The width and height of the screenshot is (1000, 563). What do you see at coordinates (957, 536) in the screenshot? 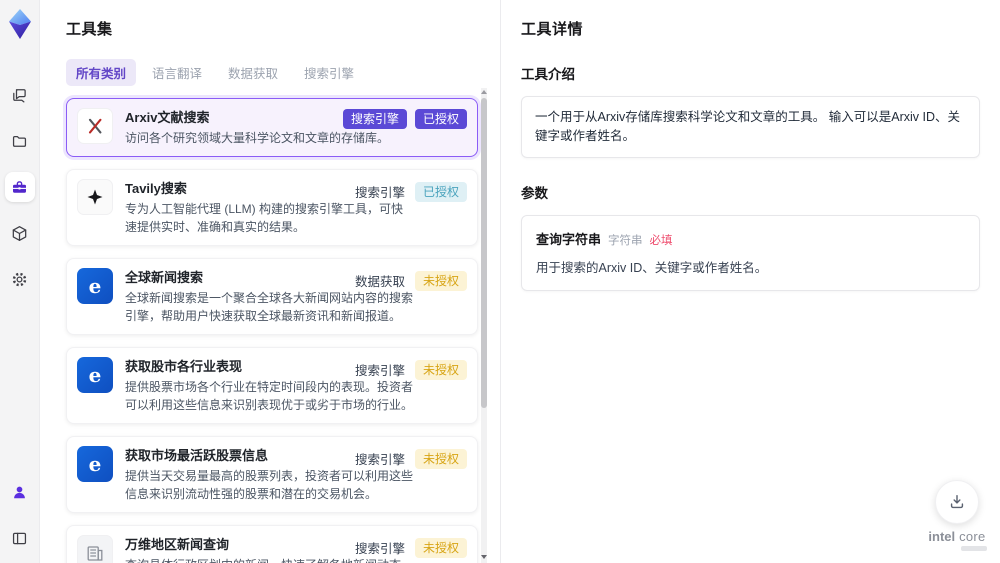
I see `intel-core-logo: intel core` at bounding box center [957, 536].